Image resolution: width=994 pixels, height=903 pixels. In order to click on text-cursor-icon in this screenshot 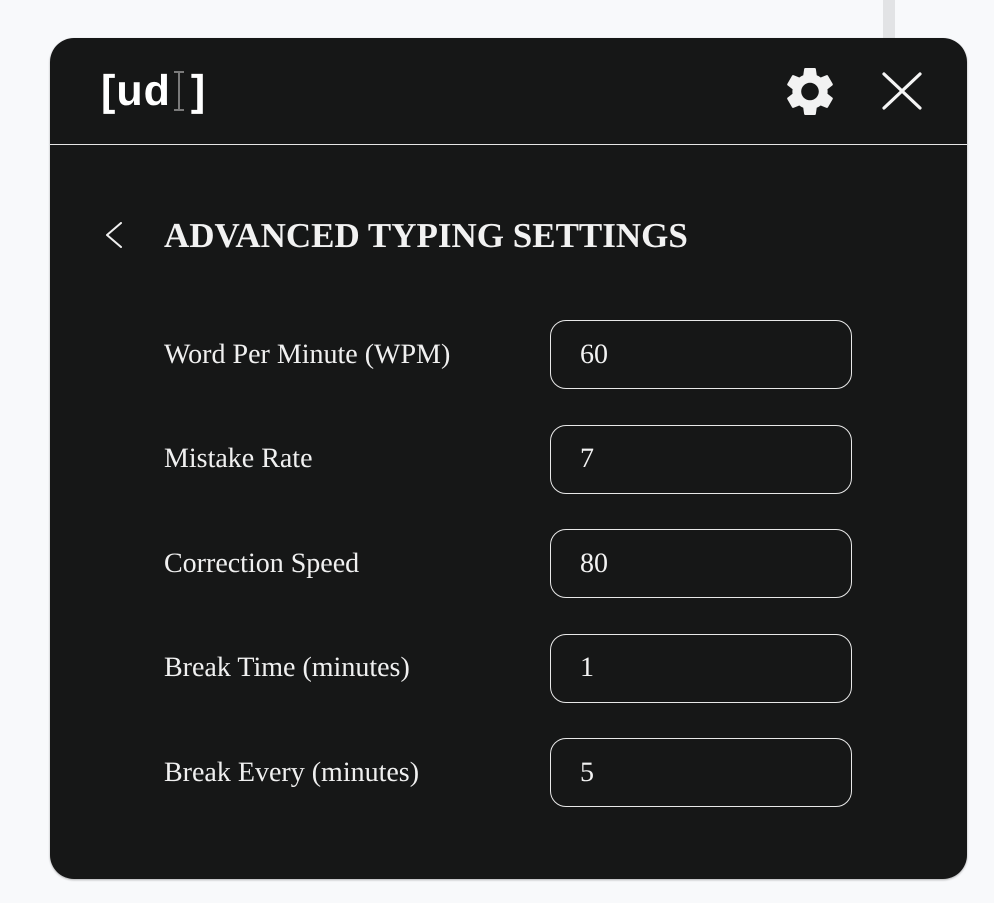, I will do `click(178, 91)`.